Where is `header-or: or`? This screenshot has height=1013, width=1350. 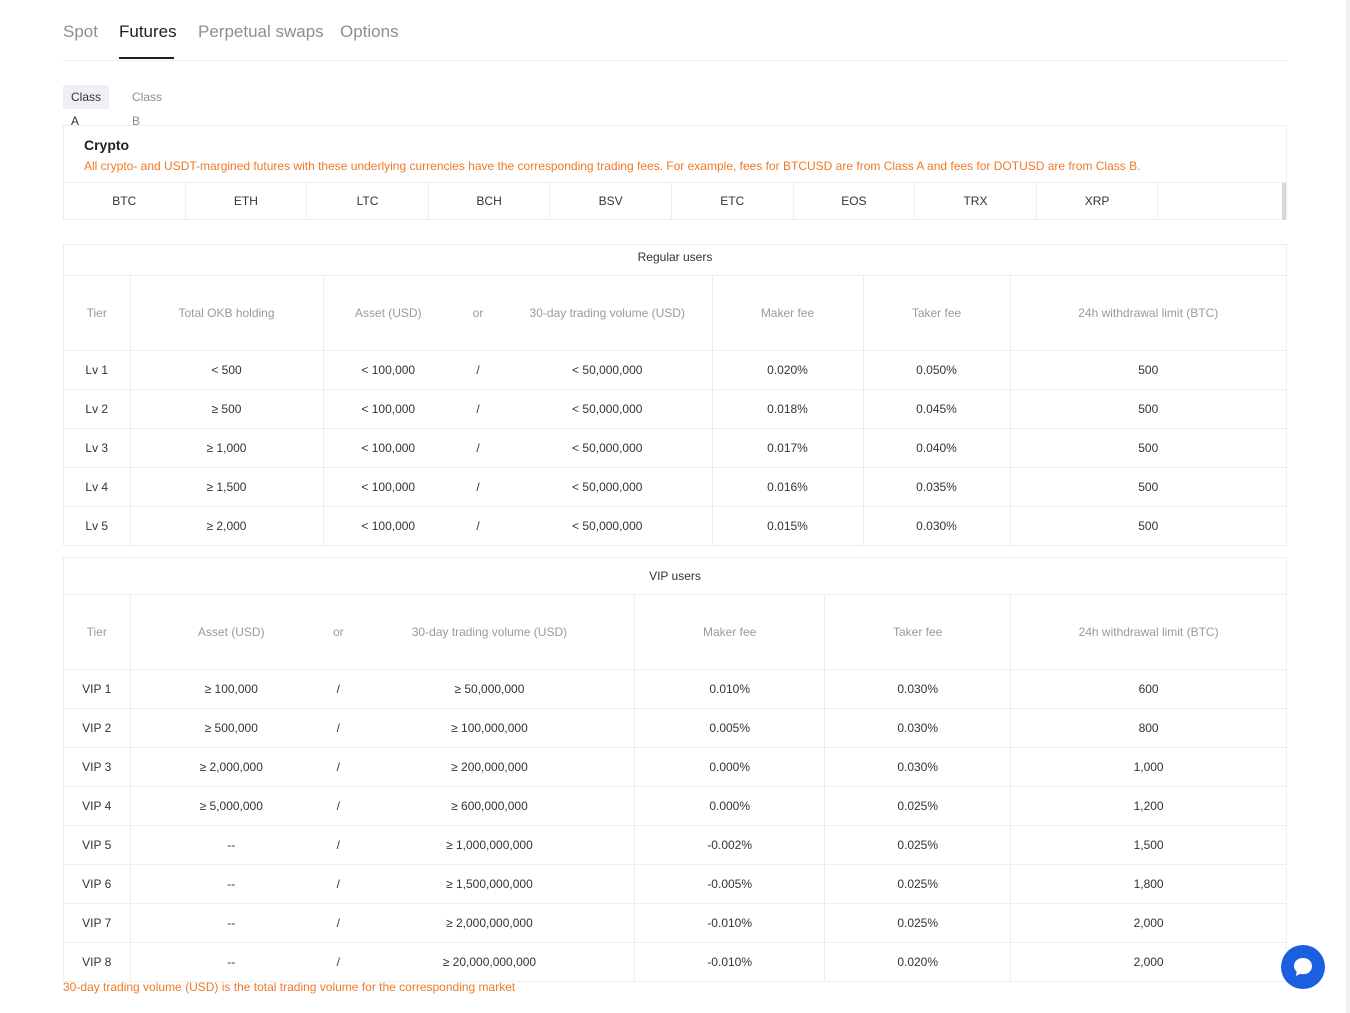
header-or: or is located at coordinates (478, 313).